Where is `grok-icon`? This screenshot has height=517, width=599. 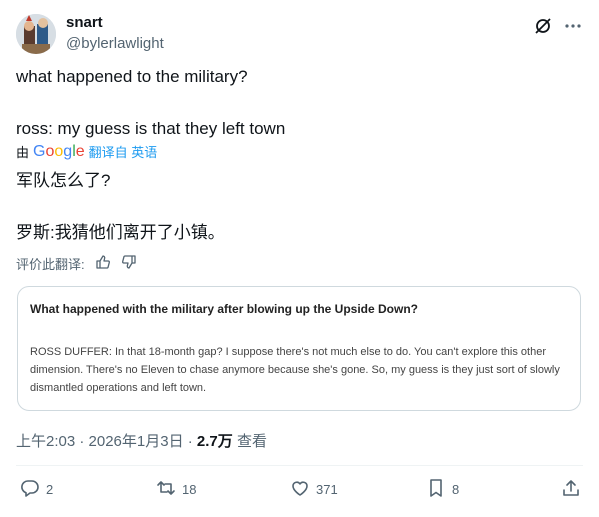 grok-icon is located at coordinates (543, 26).